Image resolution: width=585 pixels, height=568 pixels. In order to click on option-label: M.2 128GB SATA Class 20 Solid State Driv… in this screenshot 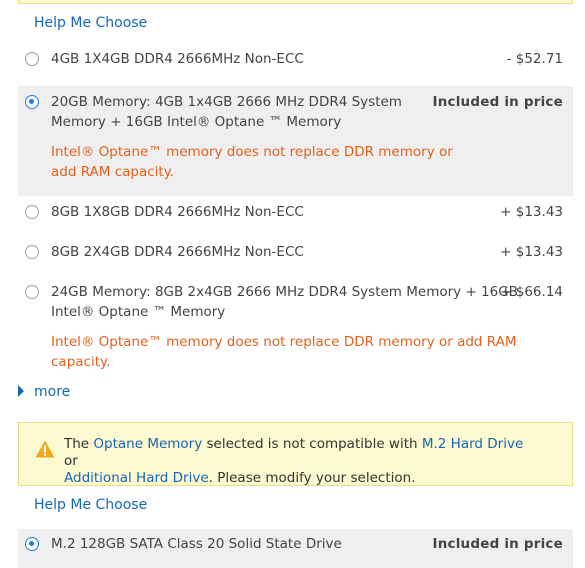, I will do `click(196, 544)`.